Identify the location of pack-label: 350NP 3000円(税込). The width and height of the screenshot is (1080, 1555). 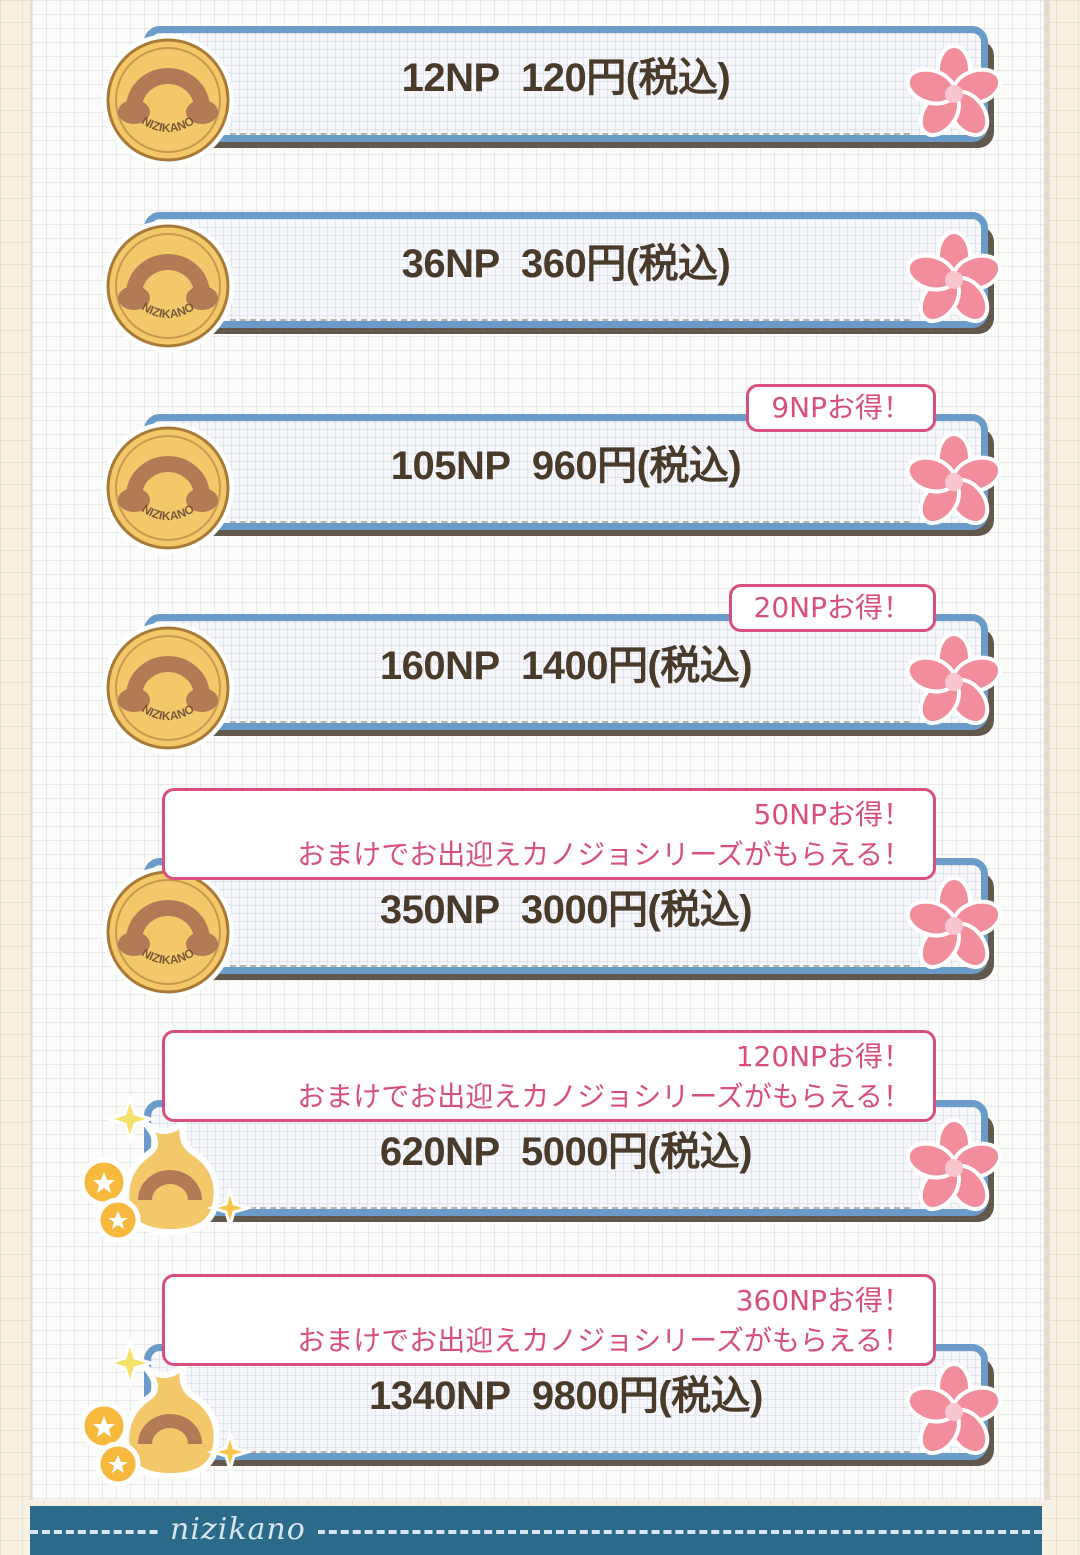
(566, 910).